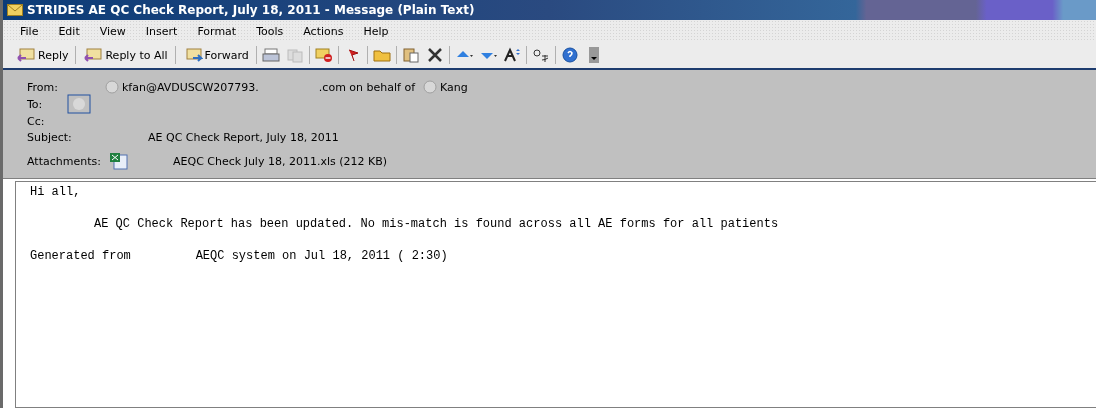 The height and width of the screenshot is (408, 1096). I want to click on window-title: STRIDES AE QC Check Report, July 18, 2011 - Message (Plain Text), so click(251, 10).